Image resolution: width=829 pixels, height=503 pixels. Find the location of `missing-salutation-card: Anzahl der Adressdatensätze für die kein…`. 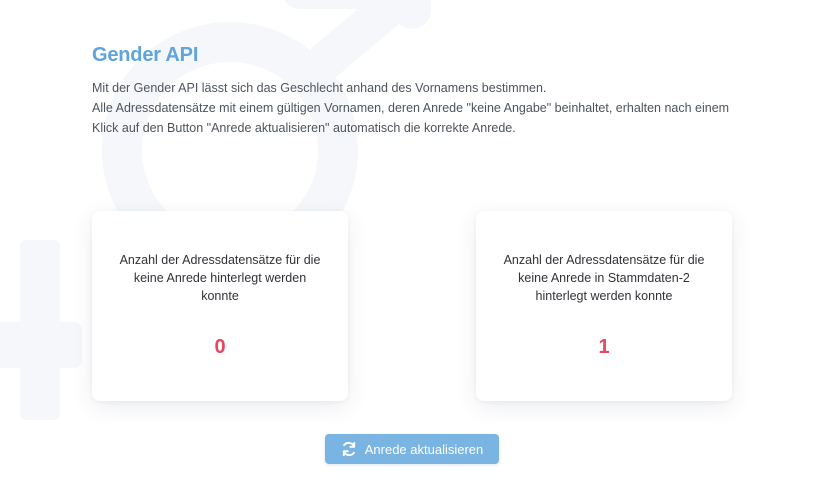

missing-salutation-card: Anzahl der Adressdatensätze für die kein… is located at coordinates (220, 306).